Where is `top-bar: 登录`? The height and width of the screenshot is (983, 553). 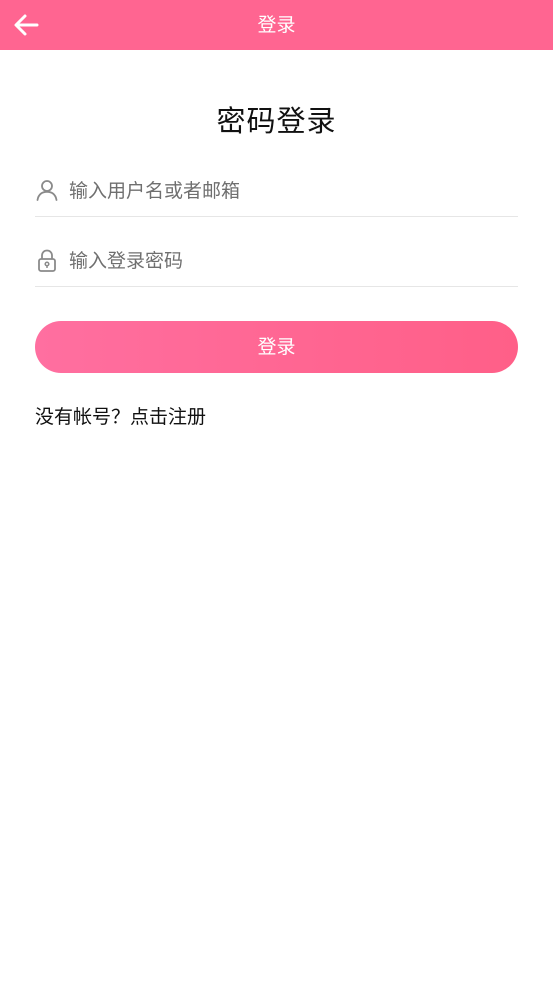
top-bar: 登录 is located at coordinates (276, 25).